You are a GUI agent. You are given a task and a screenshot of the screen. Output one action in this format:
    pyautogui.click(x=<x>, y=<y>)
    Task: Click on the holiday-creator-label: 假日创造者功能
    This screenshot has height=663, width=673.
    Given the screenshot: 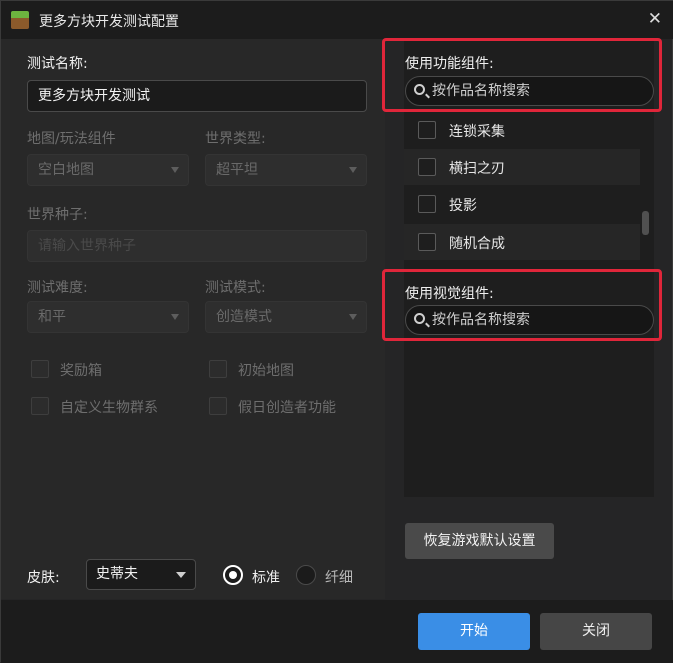 What is the action you would take?
    pyautogui.click(x=287, y=408)
    